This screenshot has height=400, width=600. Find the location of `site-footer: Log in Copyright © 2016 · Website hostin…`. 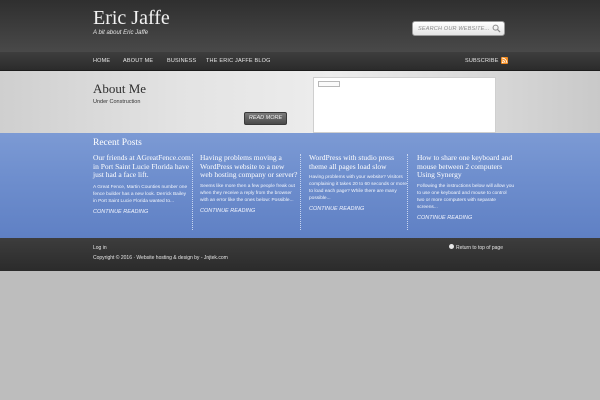

site-footer: Log in Copyright © 2016 · Website hostin… is located at coordinates (300, 254).